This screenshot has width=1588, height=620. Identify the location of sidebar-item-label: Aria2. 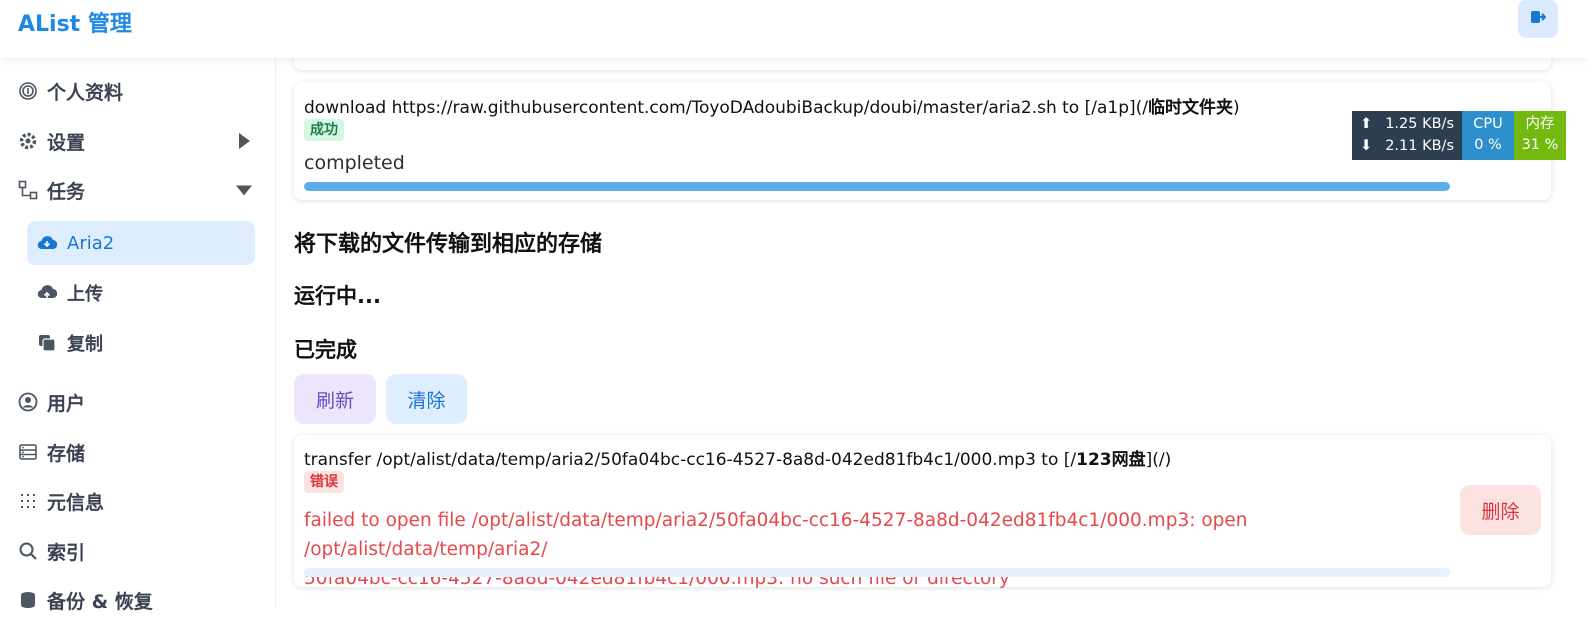
(91, 243).